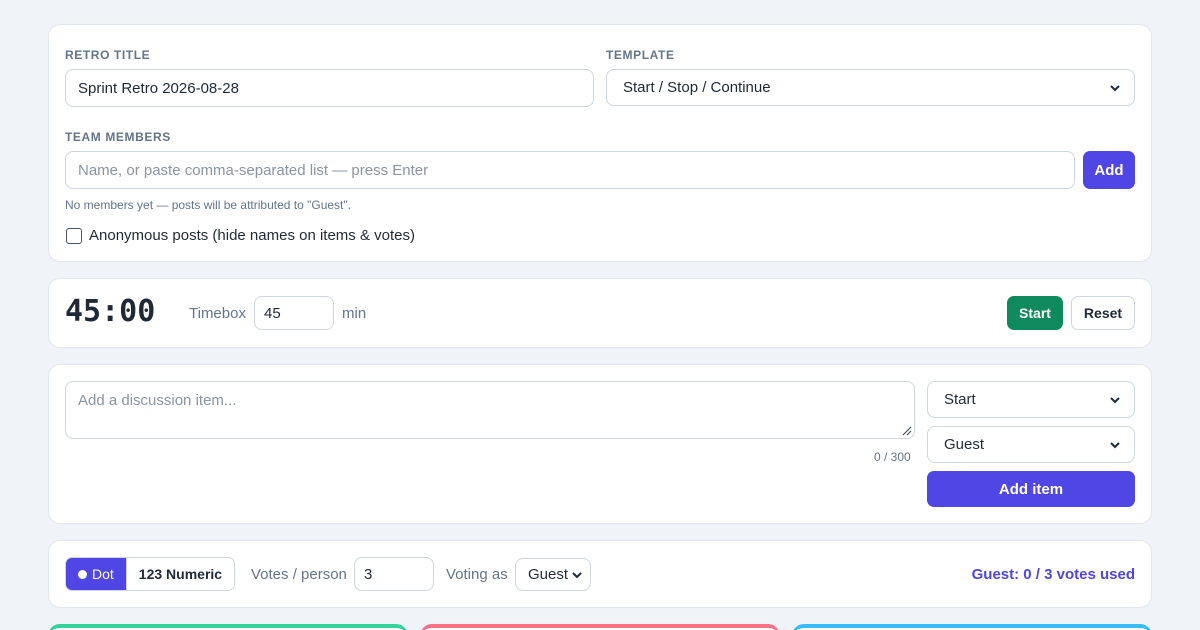  I want to click on column-continue-card, so click(972, 627).